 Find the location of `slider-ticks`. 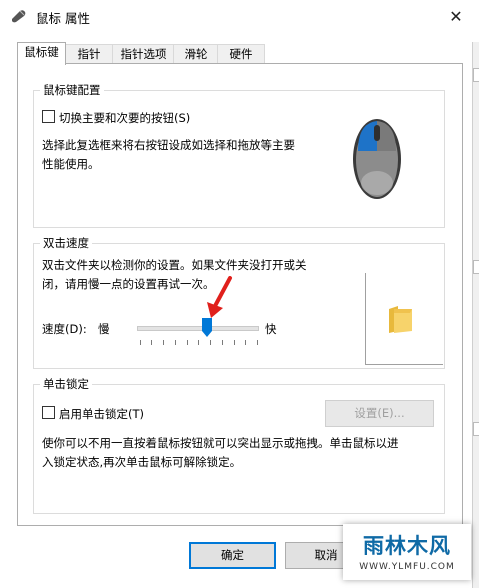

slider-ticks is located at coordinates (199, 342).